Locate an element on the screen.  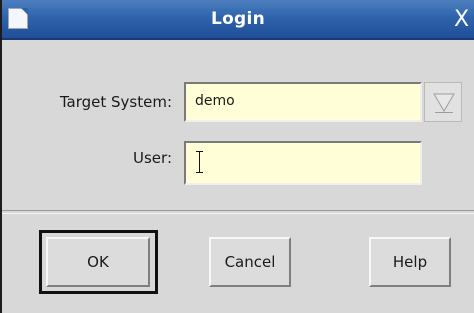
ok-button: OK is located at coordinates (98, 262).